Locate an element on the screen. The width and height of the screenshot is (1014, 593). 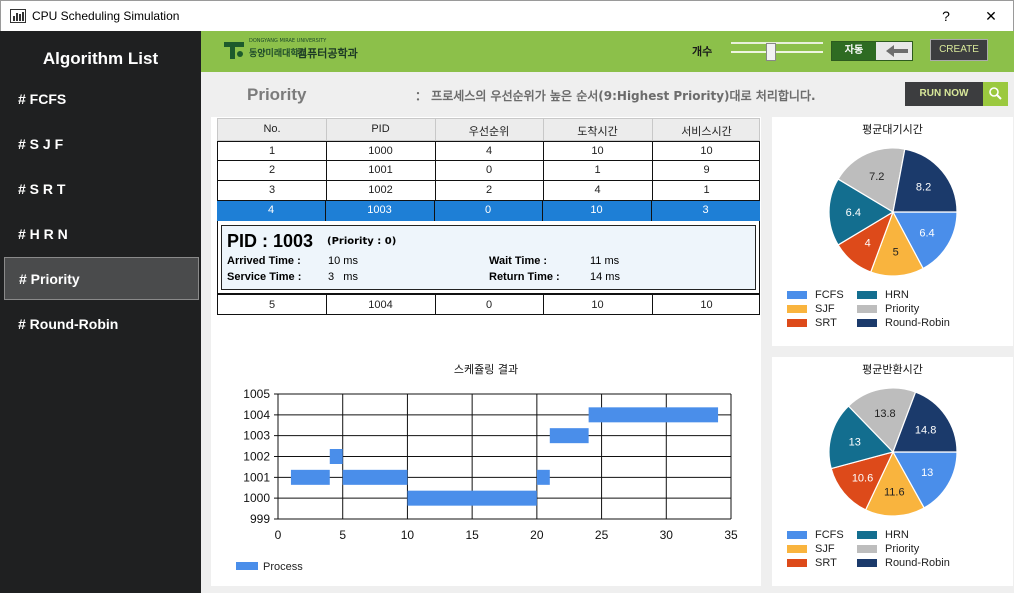
table-row-selected: 4 1003 0 10 3 is located at coordinates (488, 211).